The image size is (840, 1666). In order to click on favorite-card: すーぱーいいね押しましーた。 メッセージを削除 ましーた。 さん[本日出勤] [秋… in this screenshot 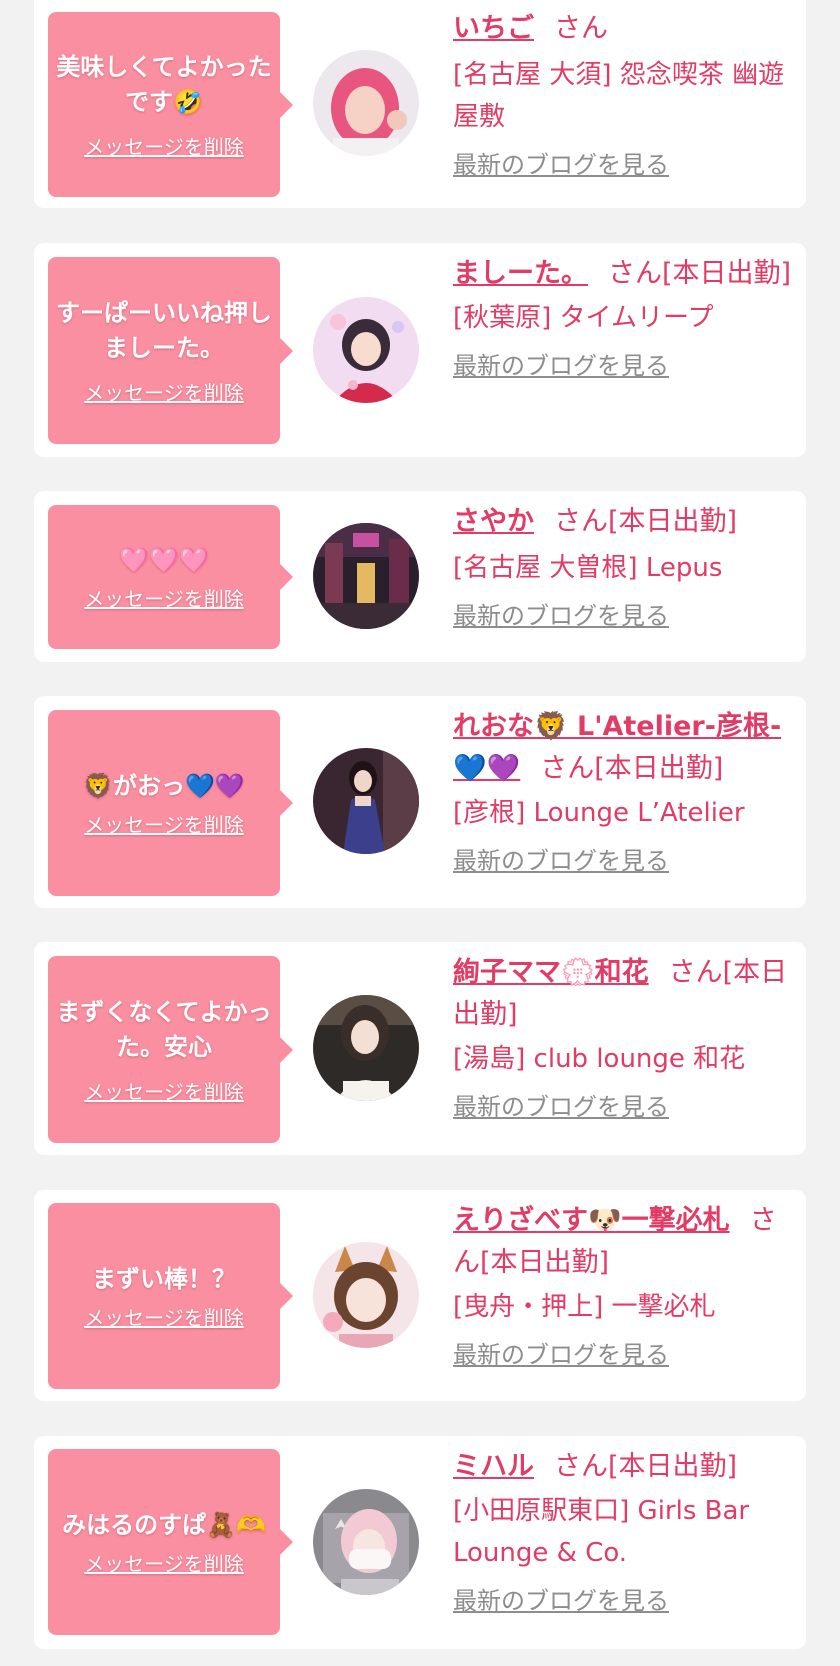, I will do `click(420, 350)`.